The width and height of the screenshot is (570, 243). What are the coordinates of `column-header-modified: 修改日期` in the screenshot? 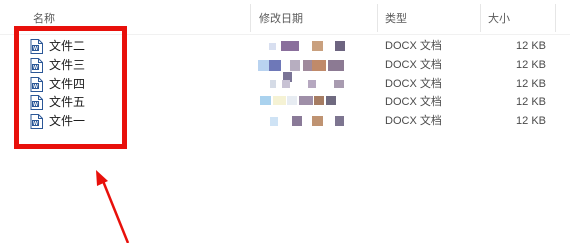 It's located at (281, 19).